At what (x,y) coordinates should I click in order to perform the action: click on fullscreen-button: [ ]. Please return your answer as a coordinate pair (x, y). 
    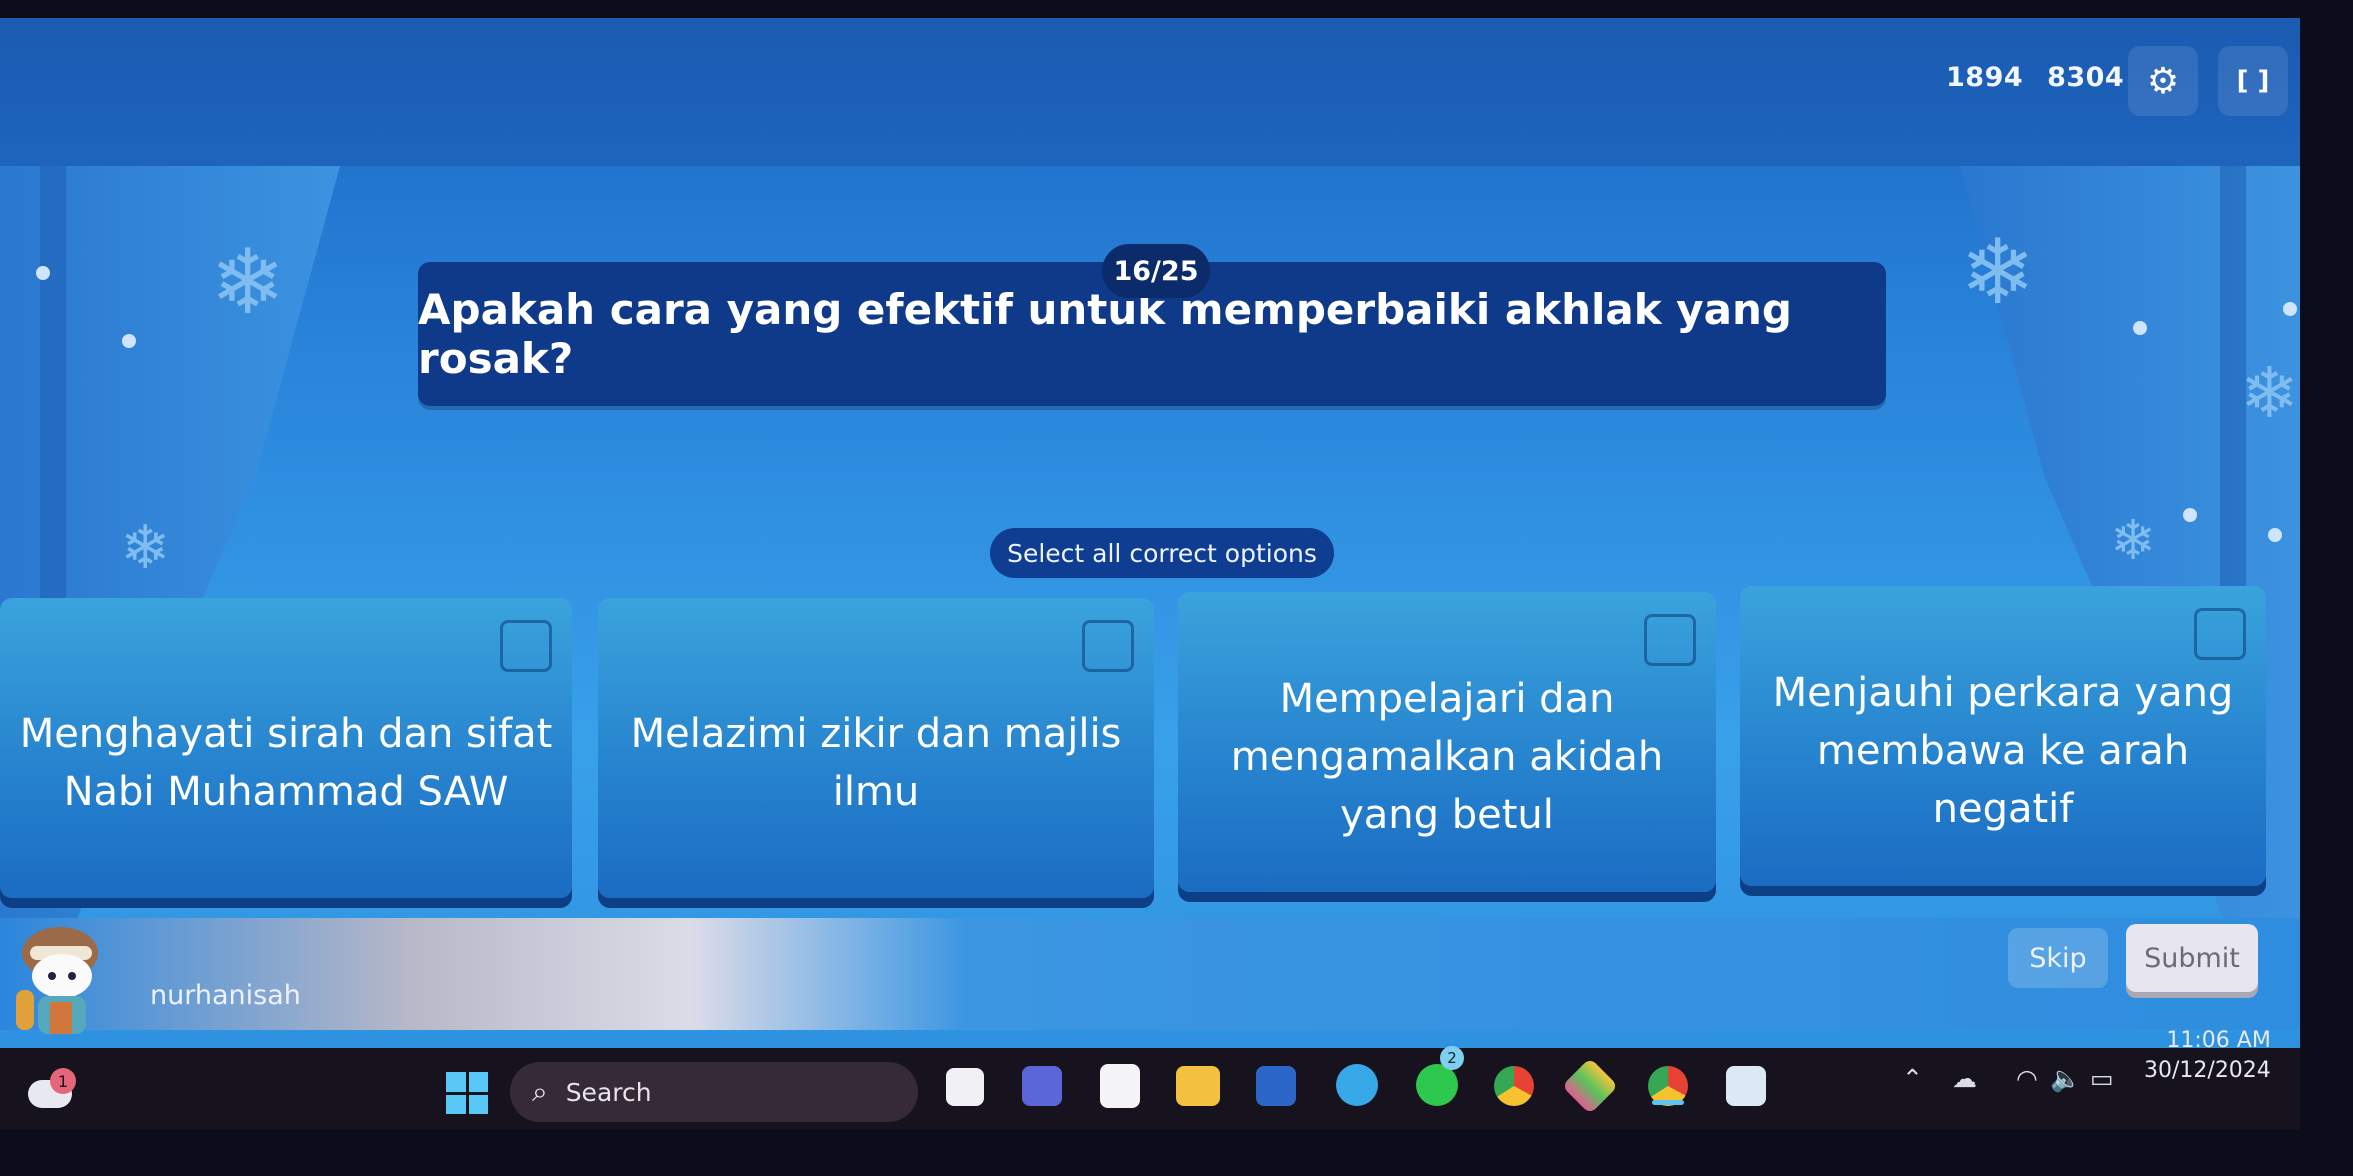
    Looking at the image, I should click on (2253, 81).